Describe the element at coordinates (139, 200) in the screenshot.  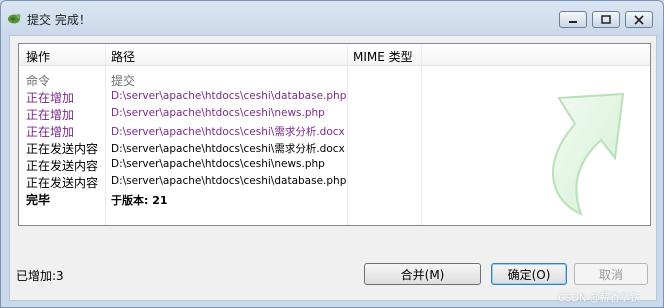
I see `row-path: 于版本: 21` at that location.